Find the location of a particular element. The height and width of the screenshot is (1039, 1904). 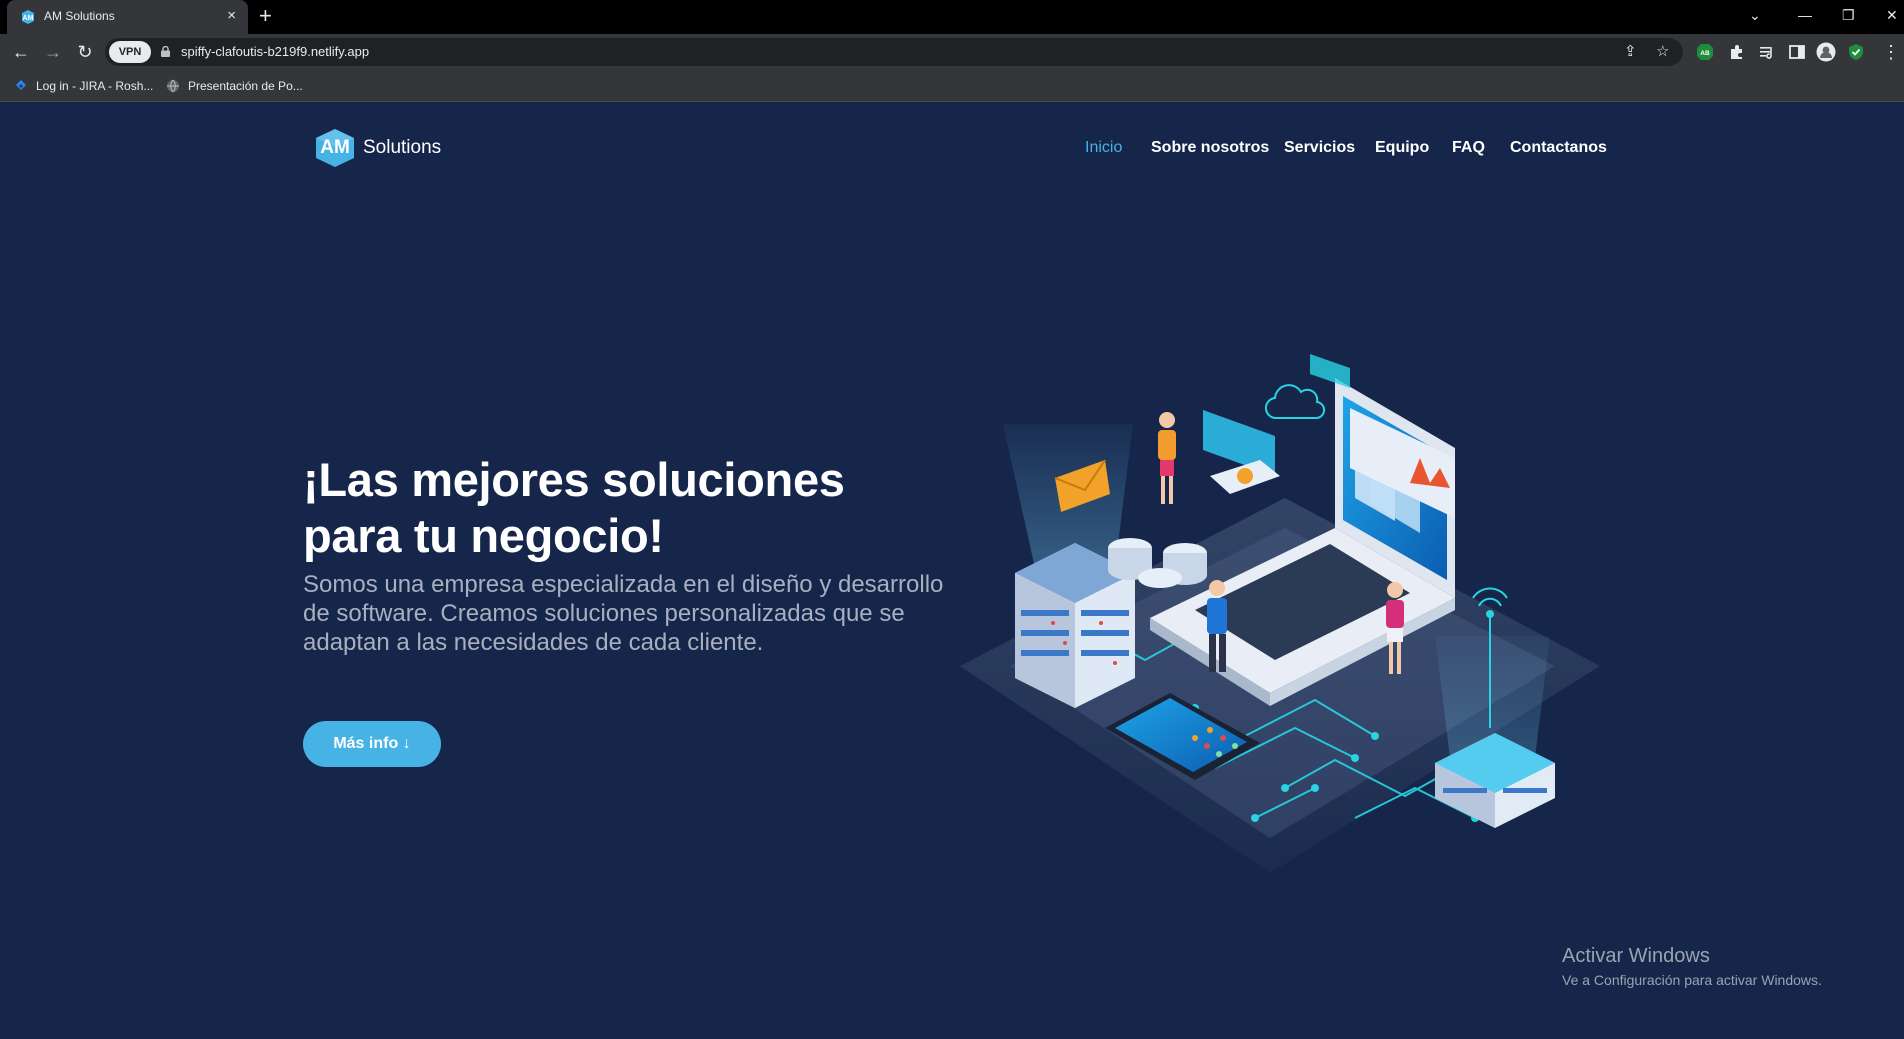

logo-wordmark: Solutions is located at coordinates (402, 147).